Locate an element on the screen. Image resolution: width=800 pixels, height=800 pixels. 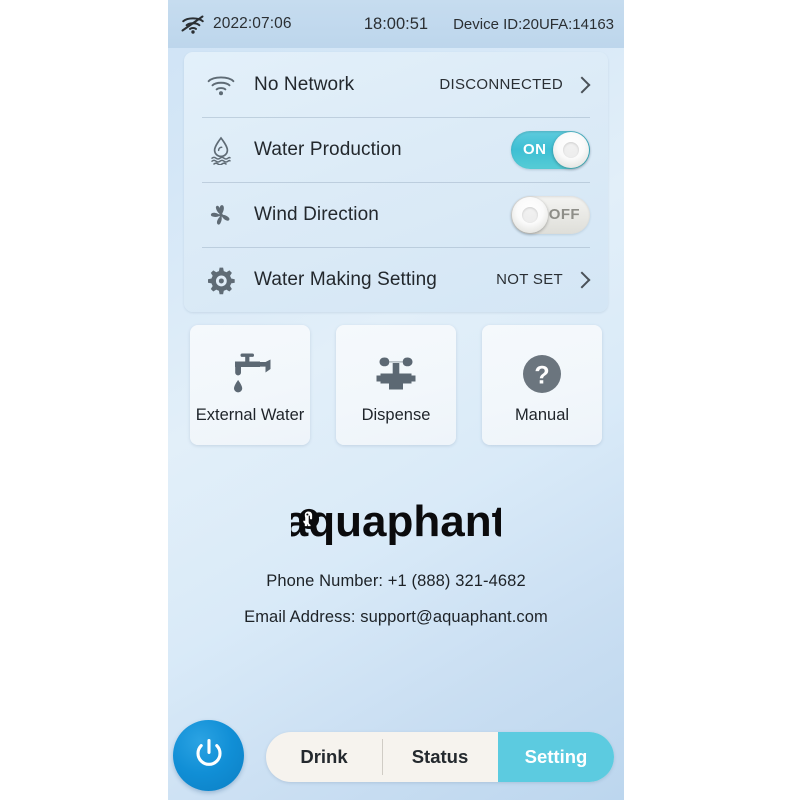
settings-row-value-group: NOT SET is located at coordinates (543, 279).